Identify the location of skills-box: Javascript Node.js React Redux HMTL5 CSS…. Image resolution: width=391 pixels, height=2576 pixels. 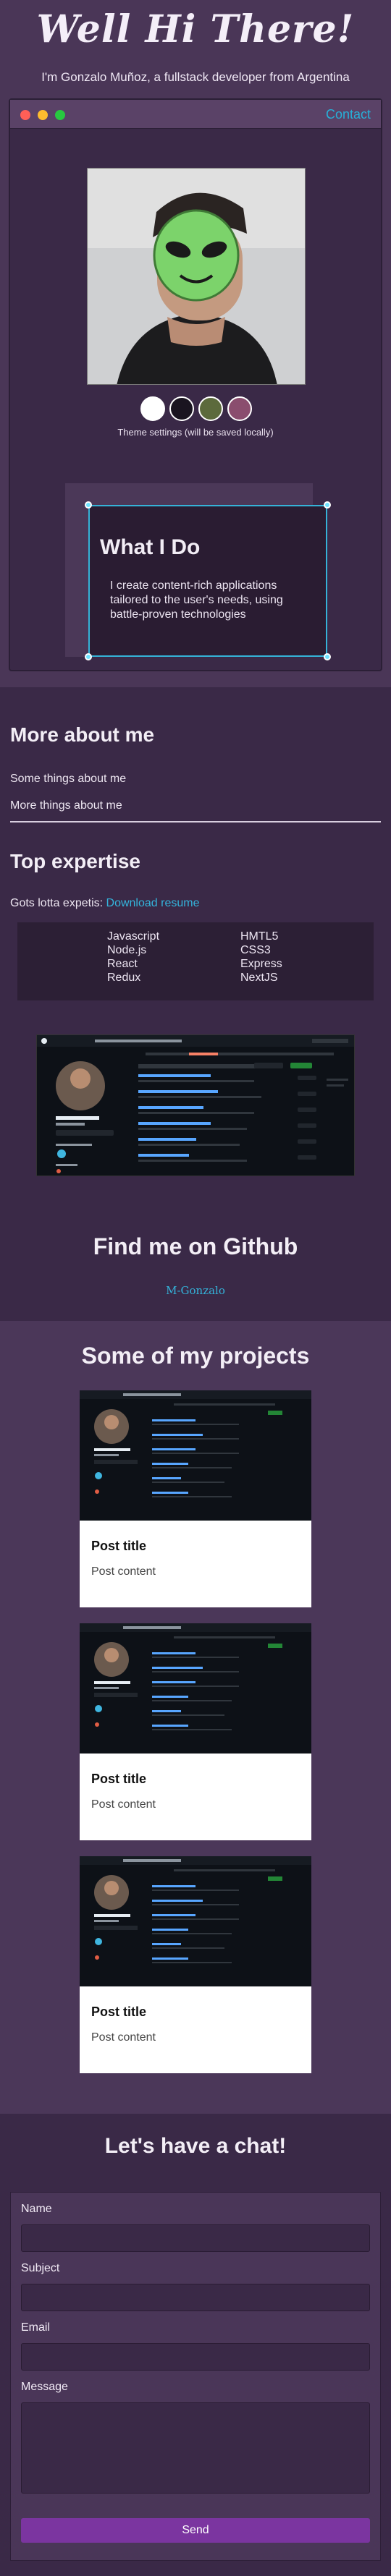
(195, 961).